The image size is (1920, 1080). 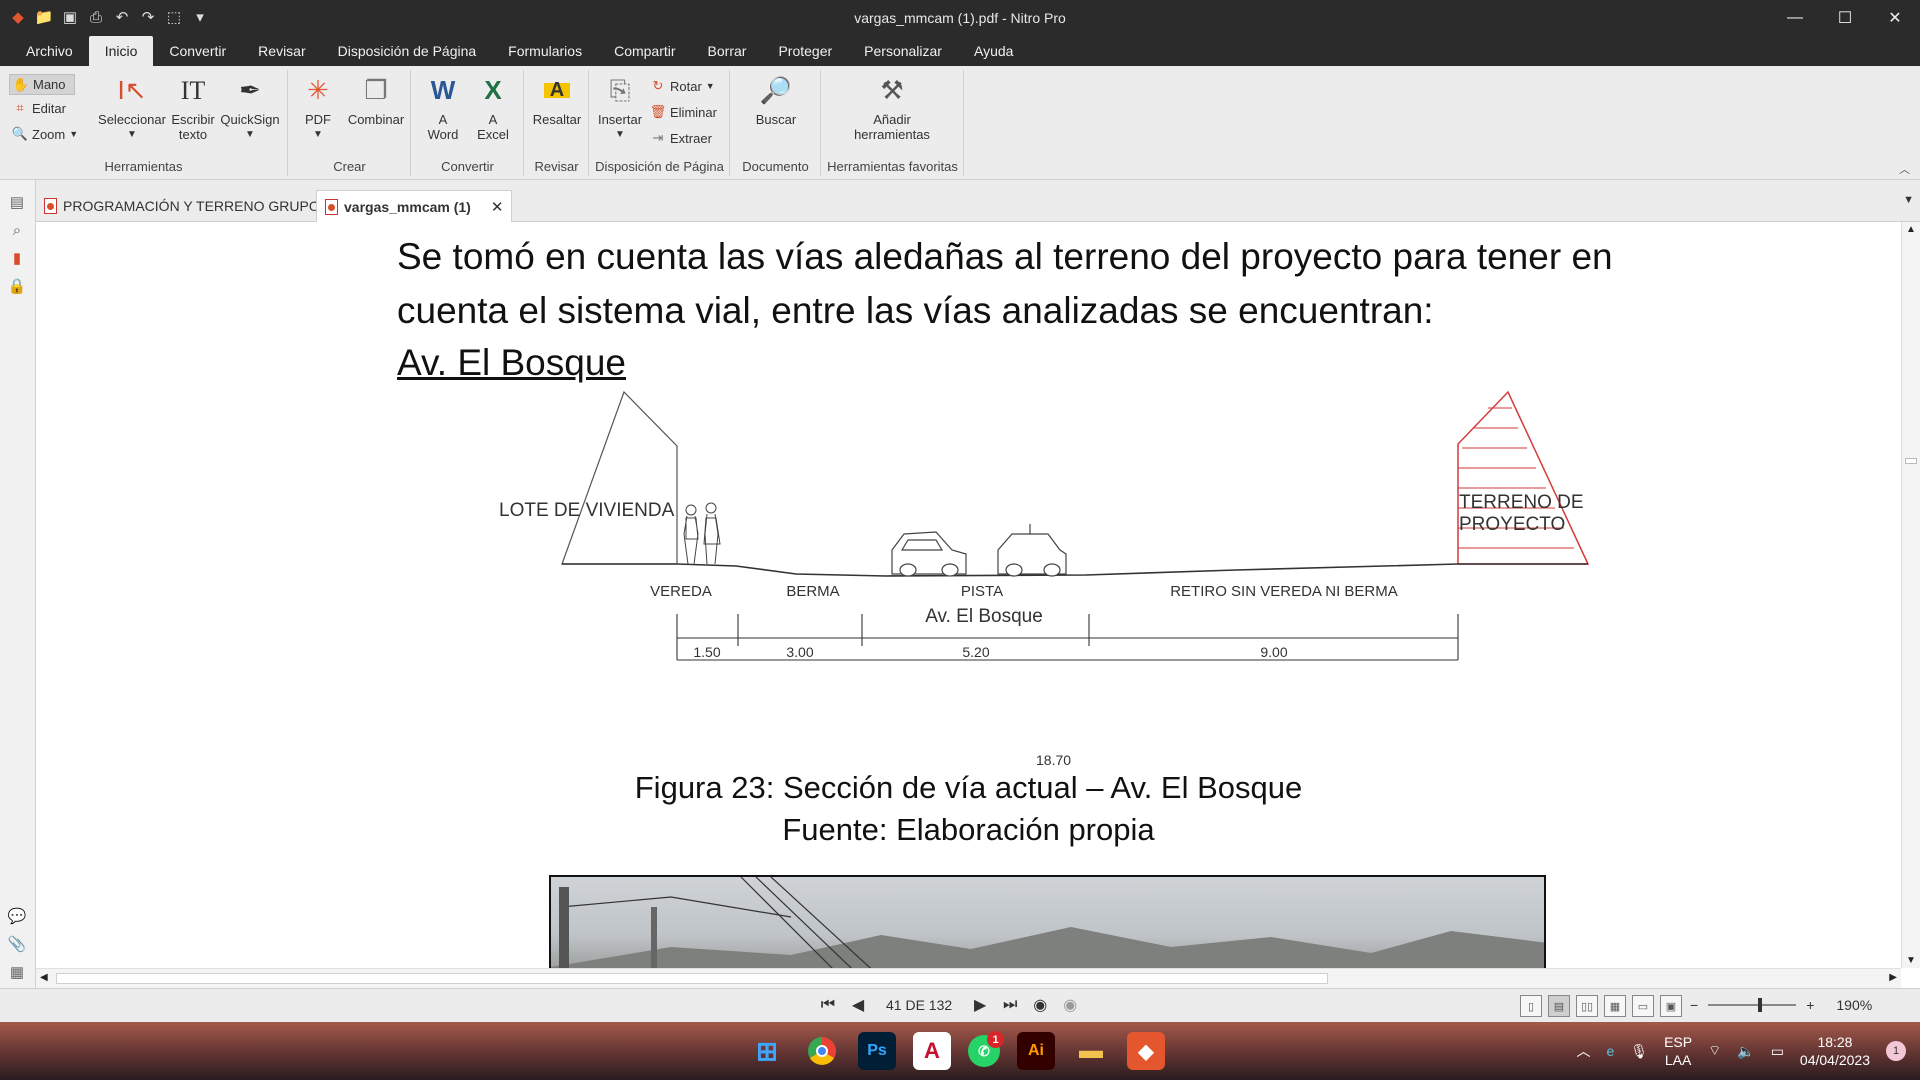 What do you see at coordinates (681, 138) in the screenshot?
I see `extraer-button: ⇥ Extraer` at bounding box center [681, 138].